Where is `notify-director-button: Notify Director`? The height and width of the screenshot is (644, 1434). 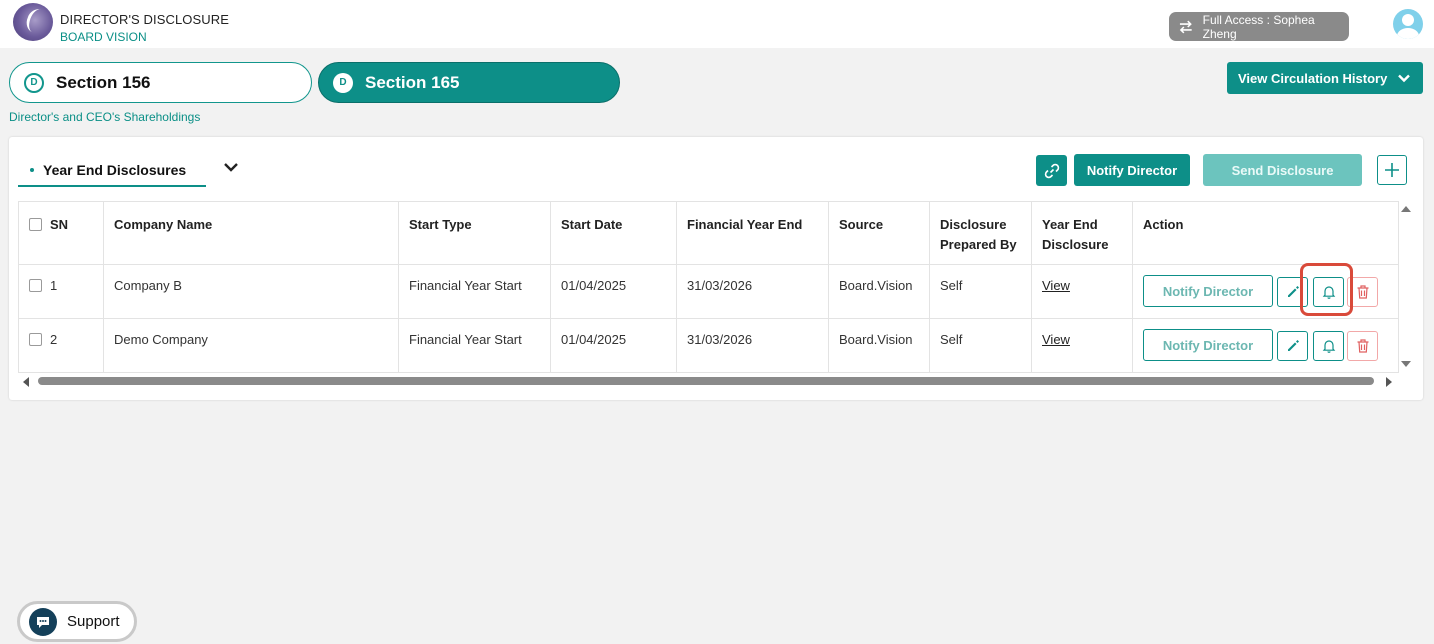 notify-director-button: Notify Director is located at coordinates (1132, 170).